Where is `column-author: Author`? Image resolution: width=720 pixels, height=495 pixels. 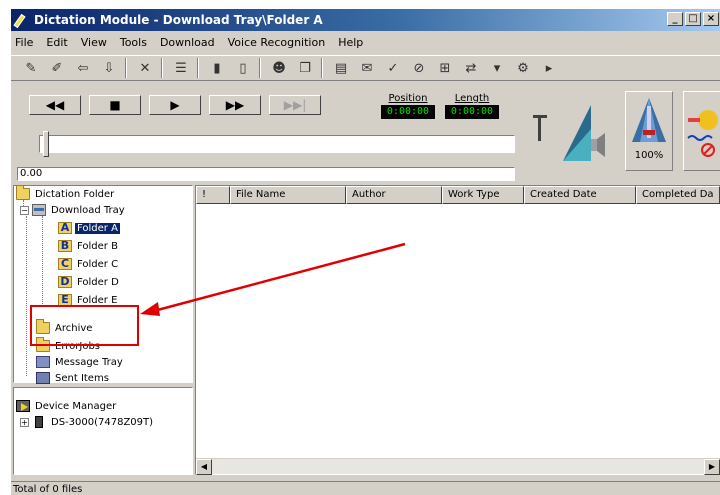
column-author: Author is located at coordinates (394, 195).